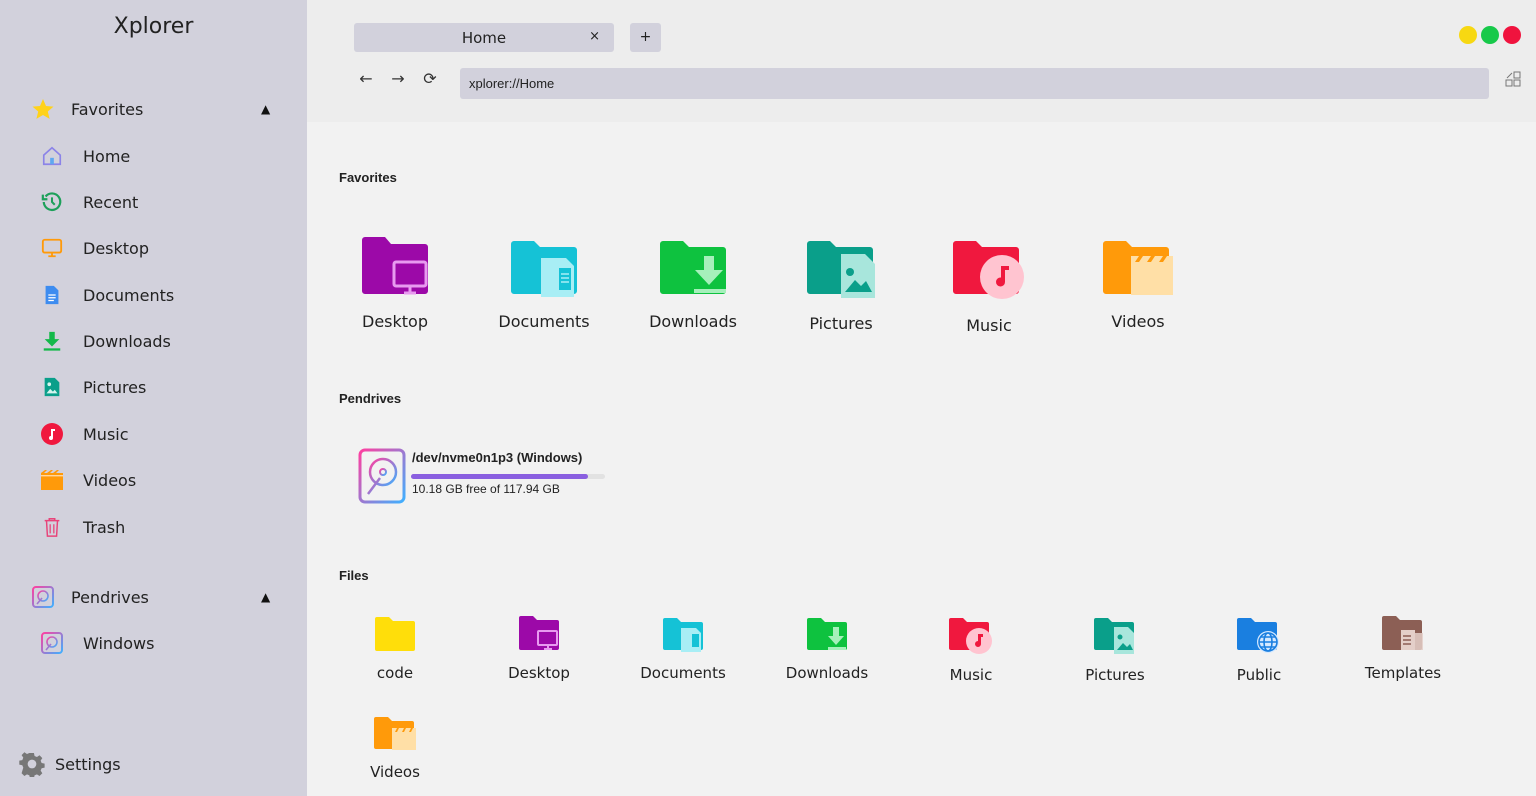  I want to click on file-item-code: code, so click(395, 648).